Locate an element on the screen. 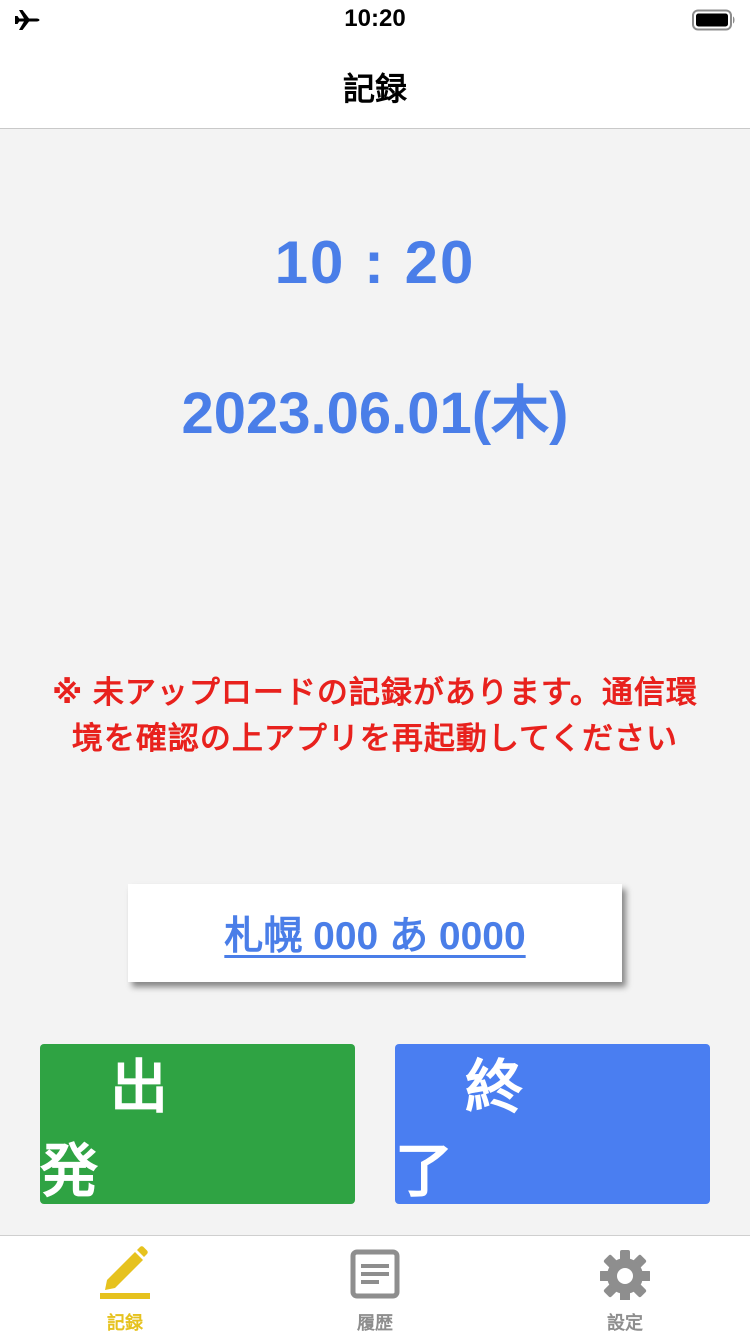 The width and height of the screenshot is (750, 1334). vehicle-plate-label: 札幌 000 あ 0000 is located at coordinates (374, 933).